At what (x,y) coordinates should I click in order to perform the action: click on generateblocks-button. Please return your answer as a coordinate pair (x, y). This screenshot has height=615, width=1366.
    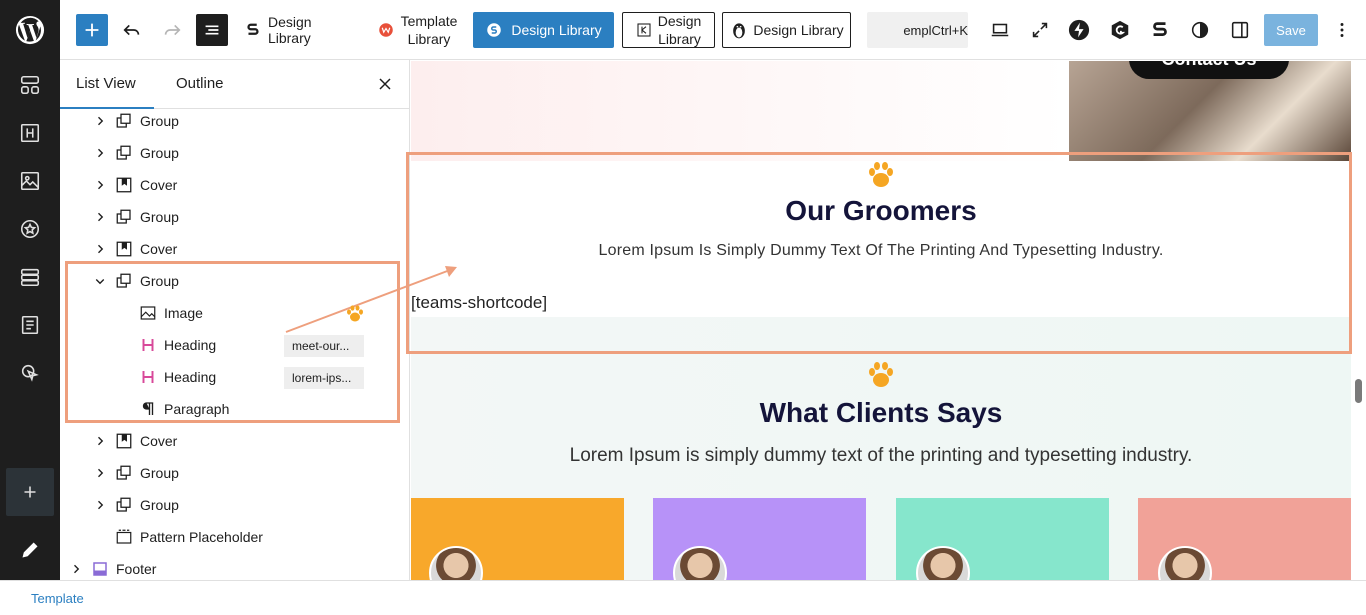
    Looking at the image, I should click on (1120, 30).